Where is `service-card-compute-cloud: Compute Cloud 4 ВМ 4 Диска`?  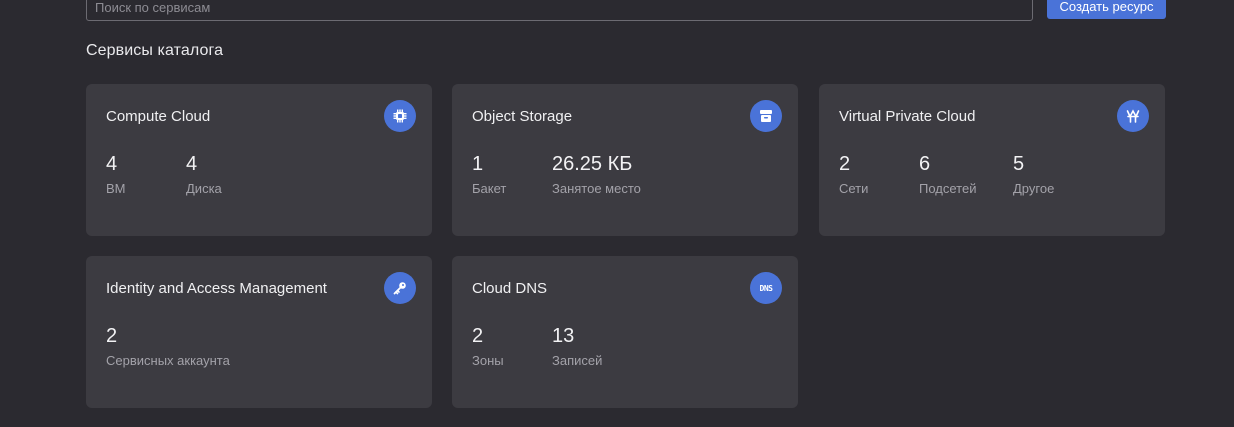
service-card-compute-cloud: Compute Cloud 4 ВМ 4 Диска is located at coordinates (259, 160).